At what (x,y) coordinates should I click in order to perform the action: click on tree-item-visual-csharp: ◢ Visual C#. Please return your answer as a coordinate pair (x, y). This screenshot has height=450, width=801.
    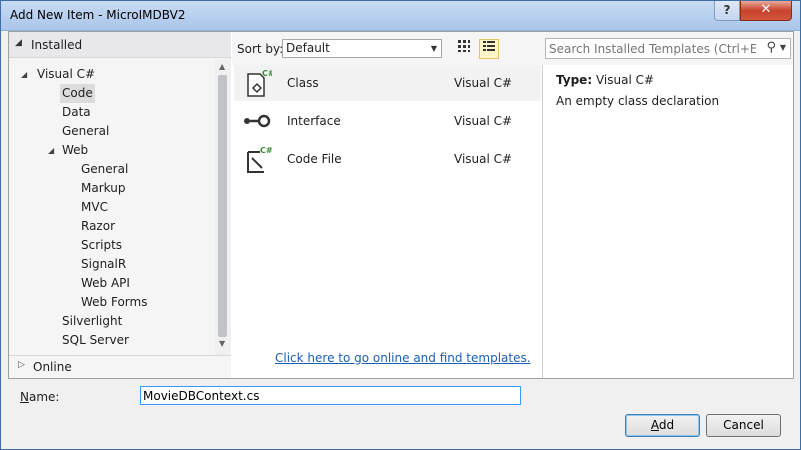
    Looking at the image, I should click on (58, 74).